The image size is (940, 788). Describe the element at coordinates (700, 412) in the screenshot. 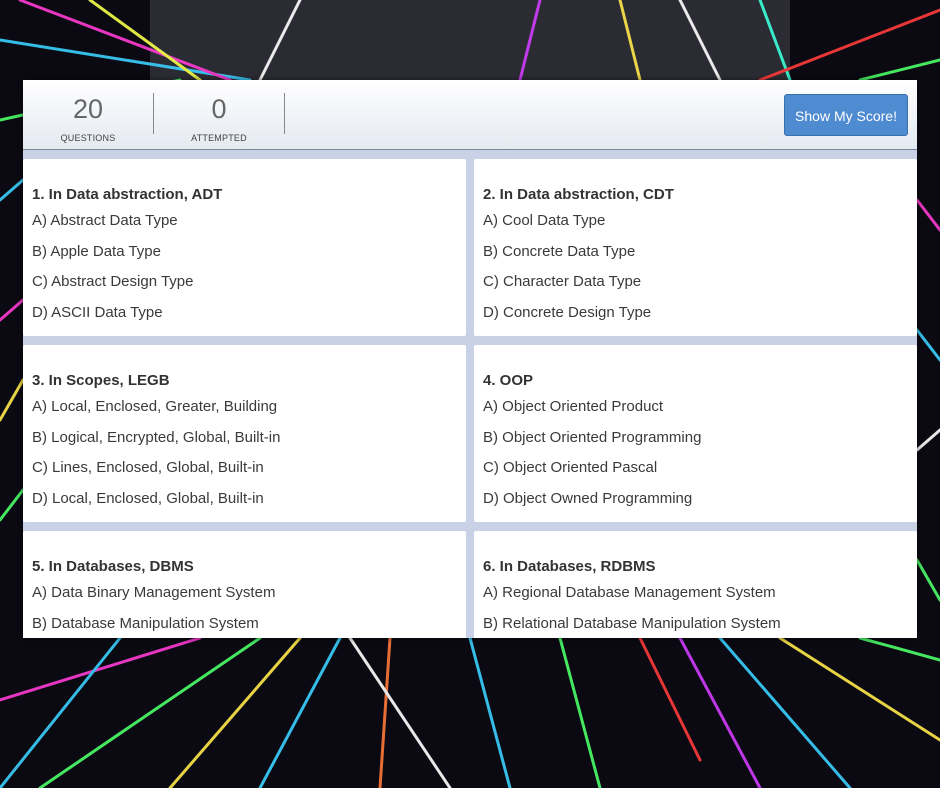

I see `answer-option: A) Object Oriented Product` at that location.